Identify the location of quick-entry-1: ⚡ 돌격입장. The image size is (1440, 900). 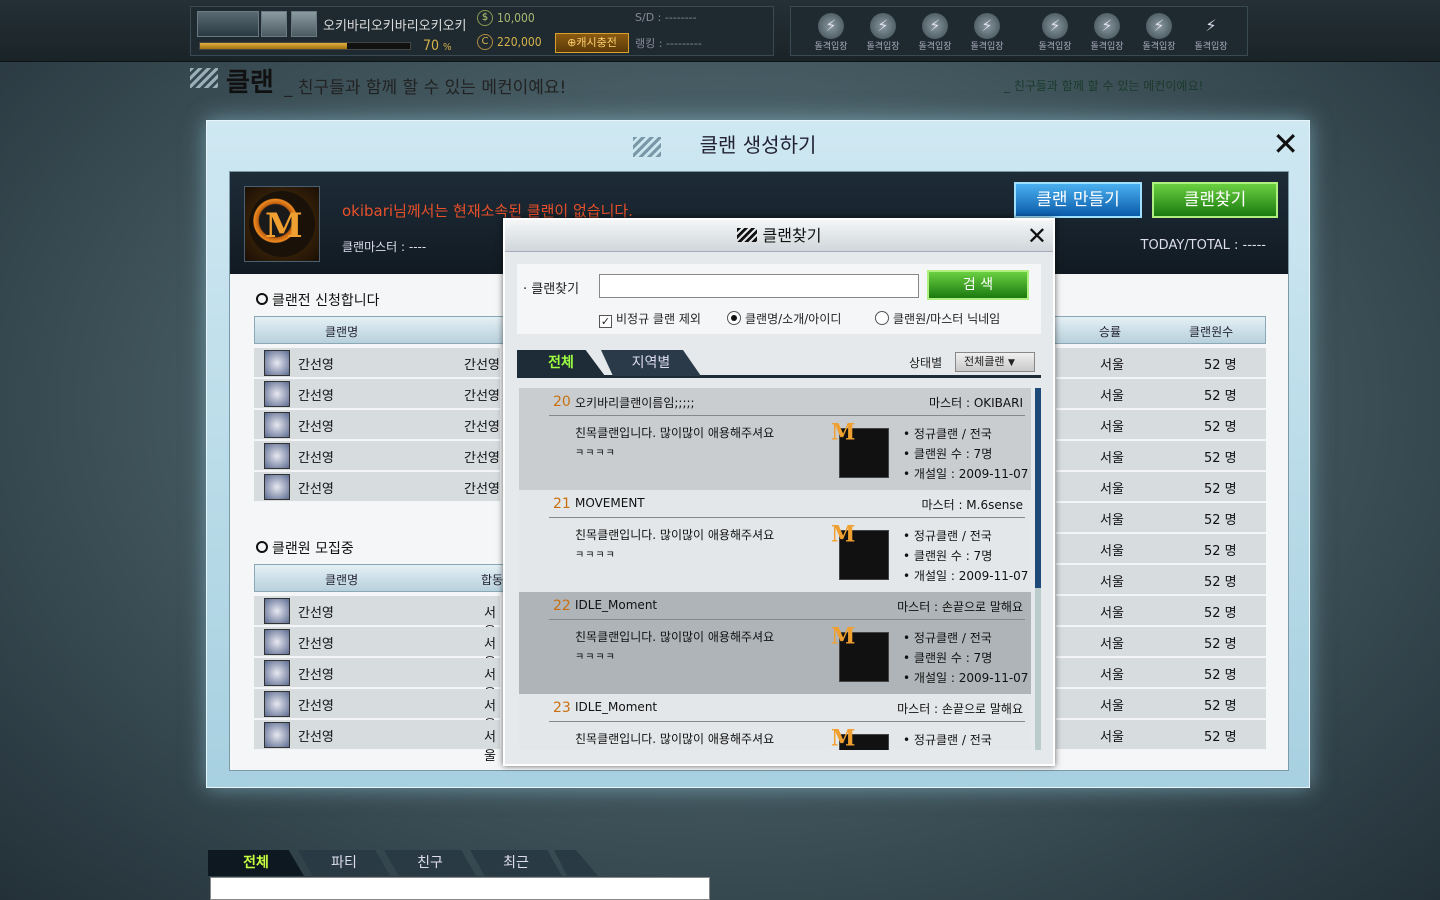
(831, 32).